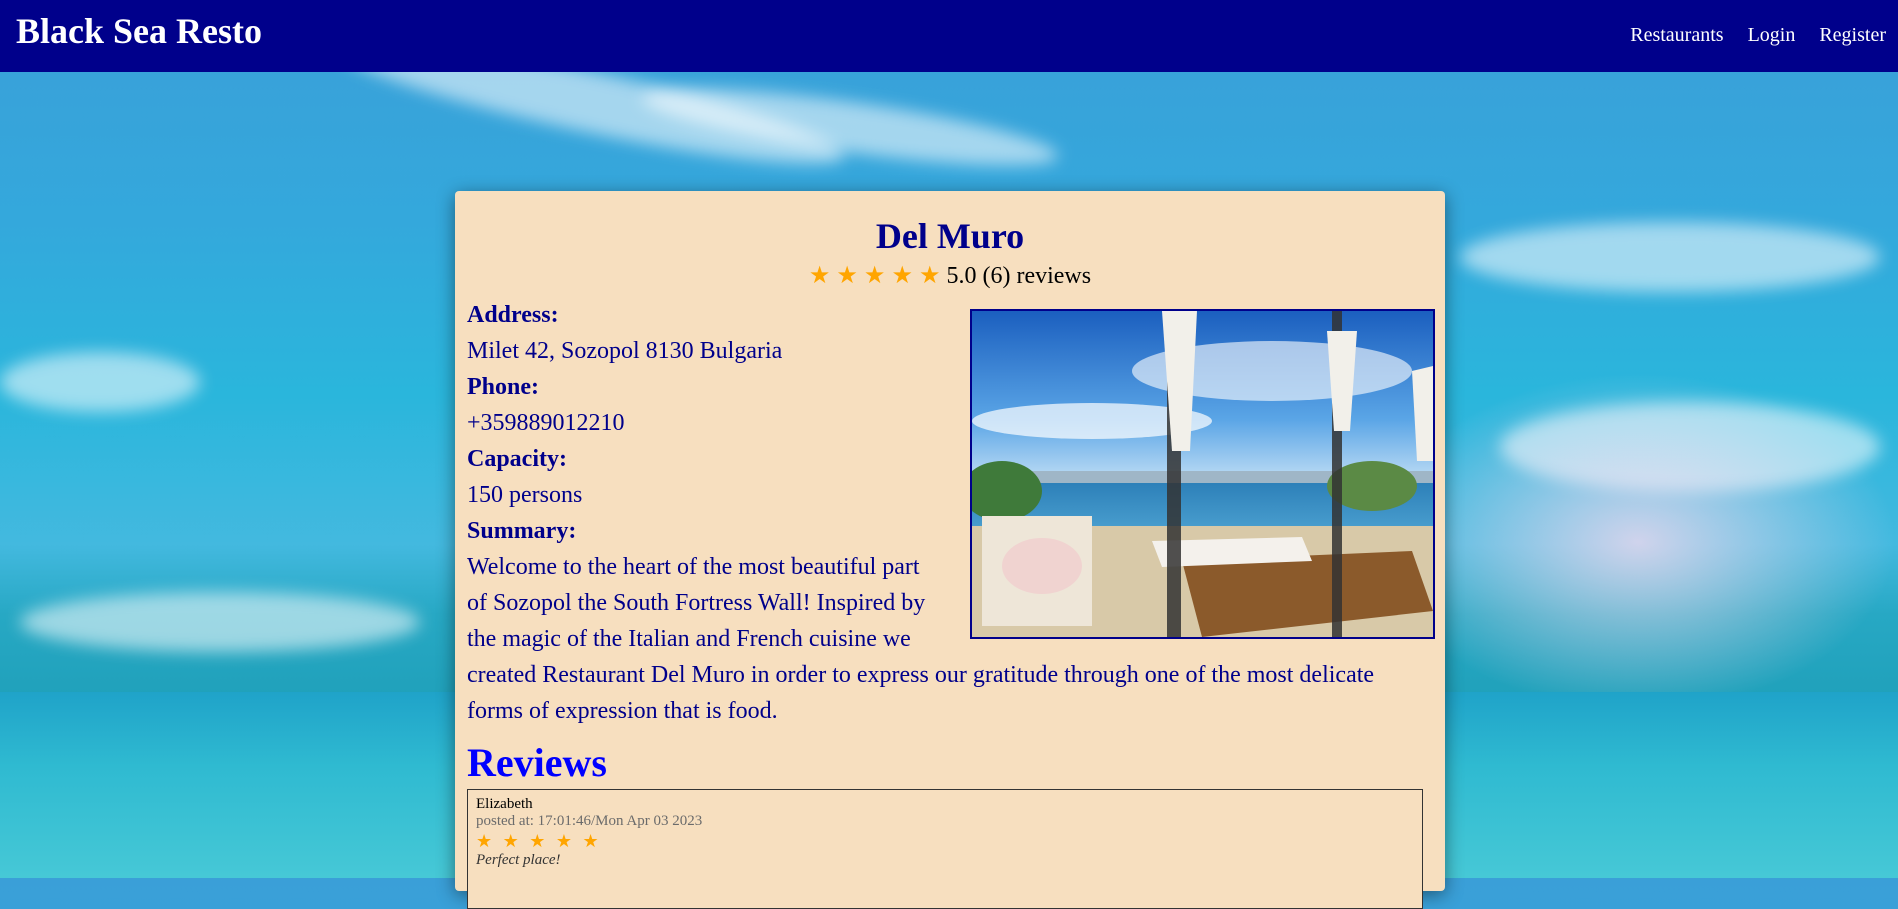 Image resolution: width=1898 pixels, height=909 pixels. I want to click on nav-link-register: Register, so click(1852, 35).